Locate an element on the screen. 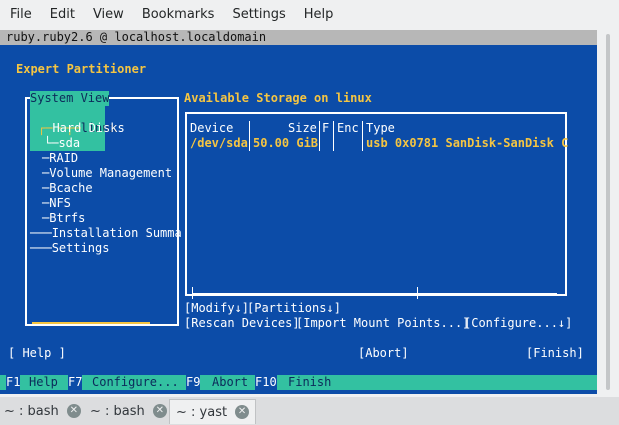 Image resolution: width=619 pixels, height=425 pixels. table-horizontal-scrollbar is located at coordinates (374, 293).